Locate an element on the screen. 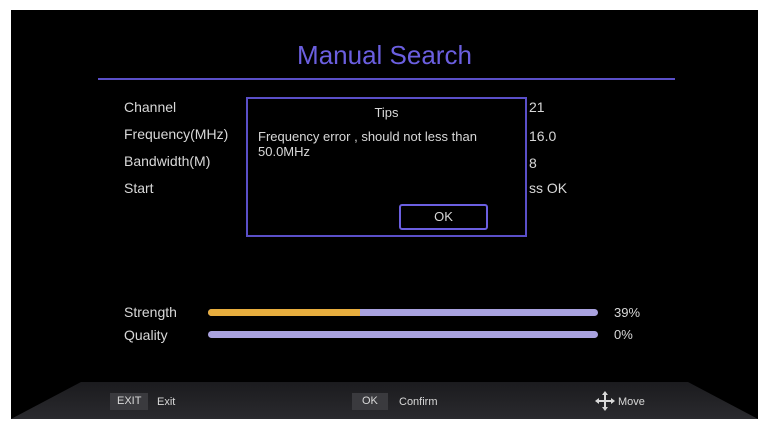  exit-desc: Exit is located at coordinates (166, 402).